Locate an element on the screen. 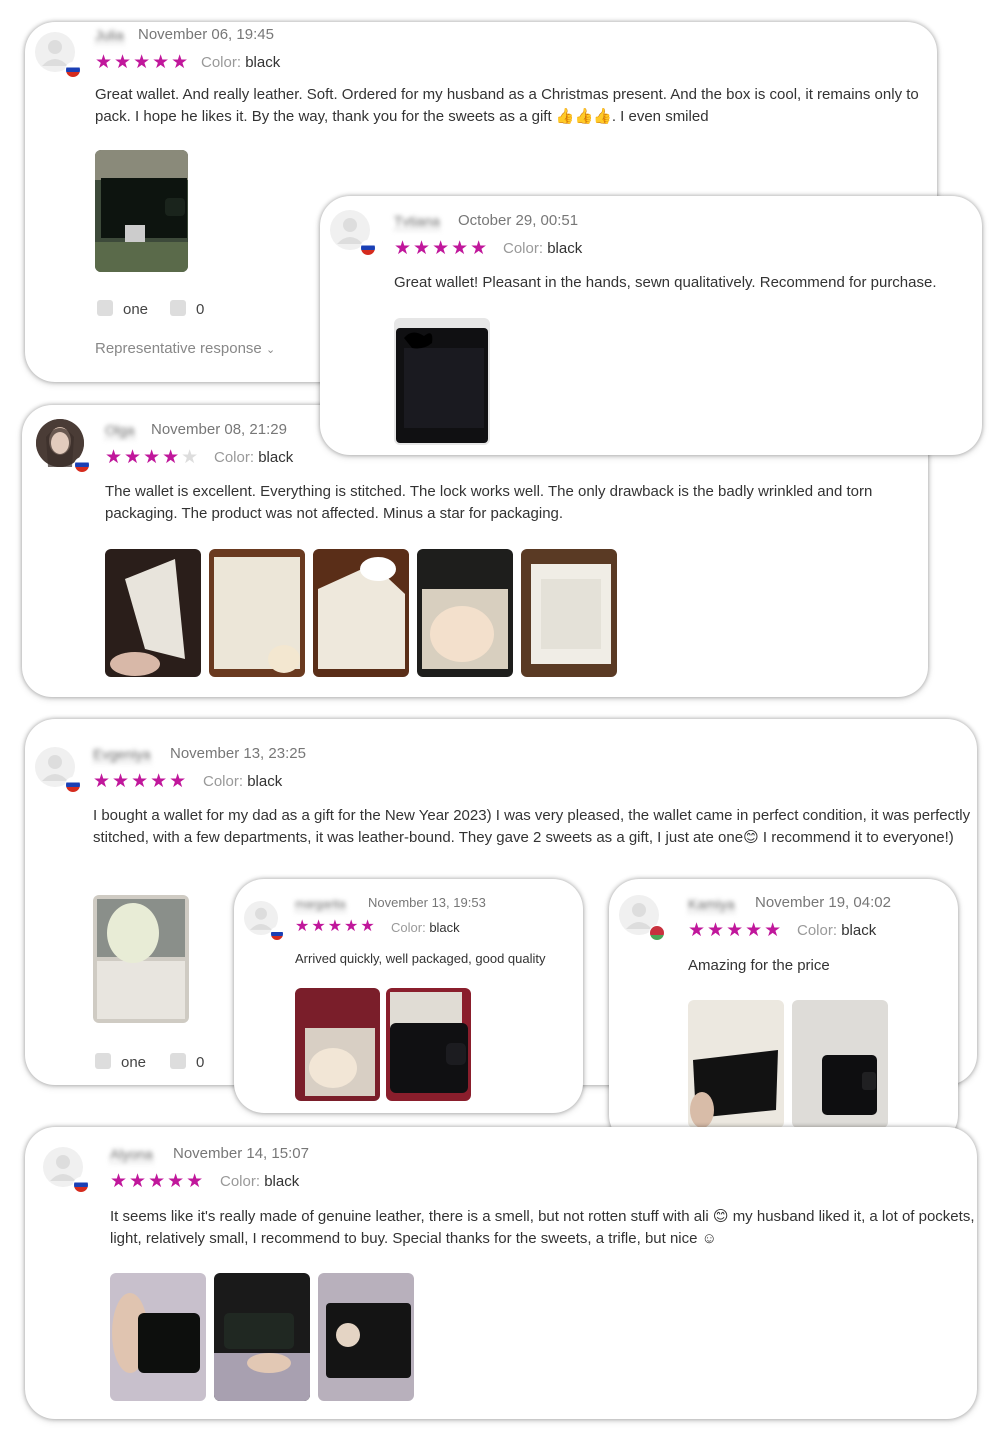 The image size is (1000, 1456). representative-response-toggle: Representative response ⌄ is located at coordinates (185, 348).